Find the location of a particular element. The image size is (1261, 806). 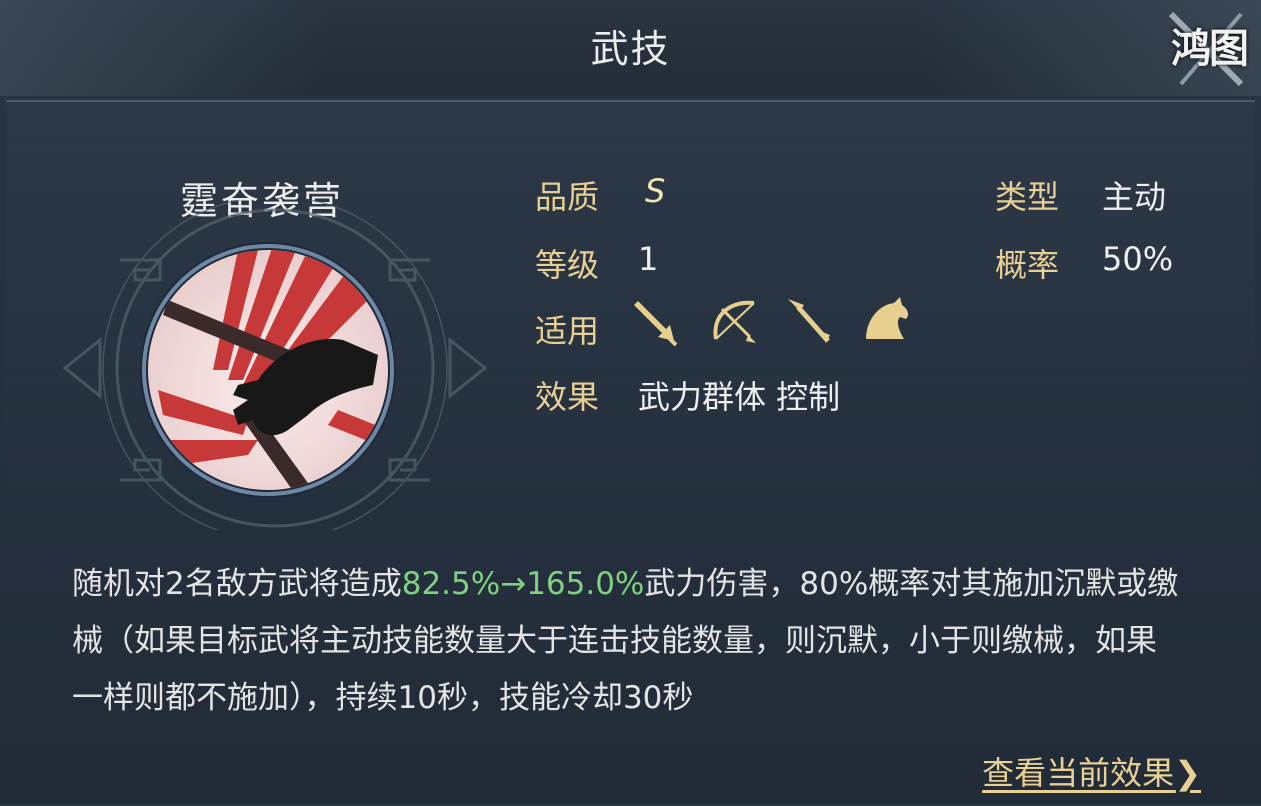

apply-label: 适用 is located at coordinates (567, 331).